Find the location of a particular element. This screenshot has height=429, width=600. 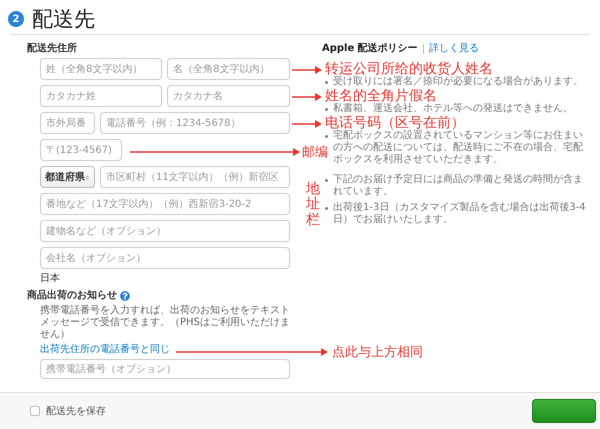

input-field: 〒(123-4567) is located at coordinates (81, 150).